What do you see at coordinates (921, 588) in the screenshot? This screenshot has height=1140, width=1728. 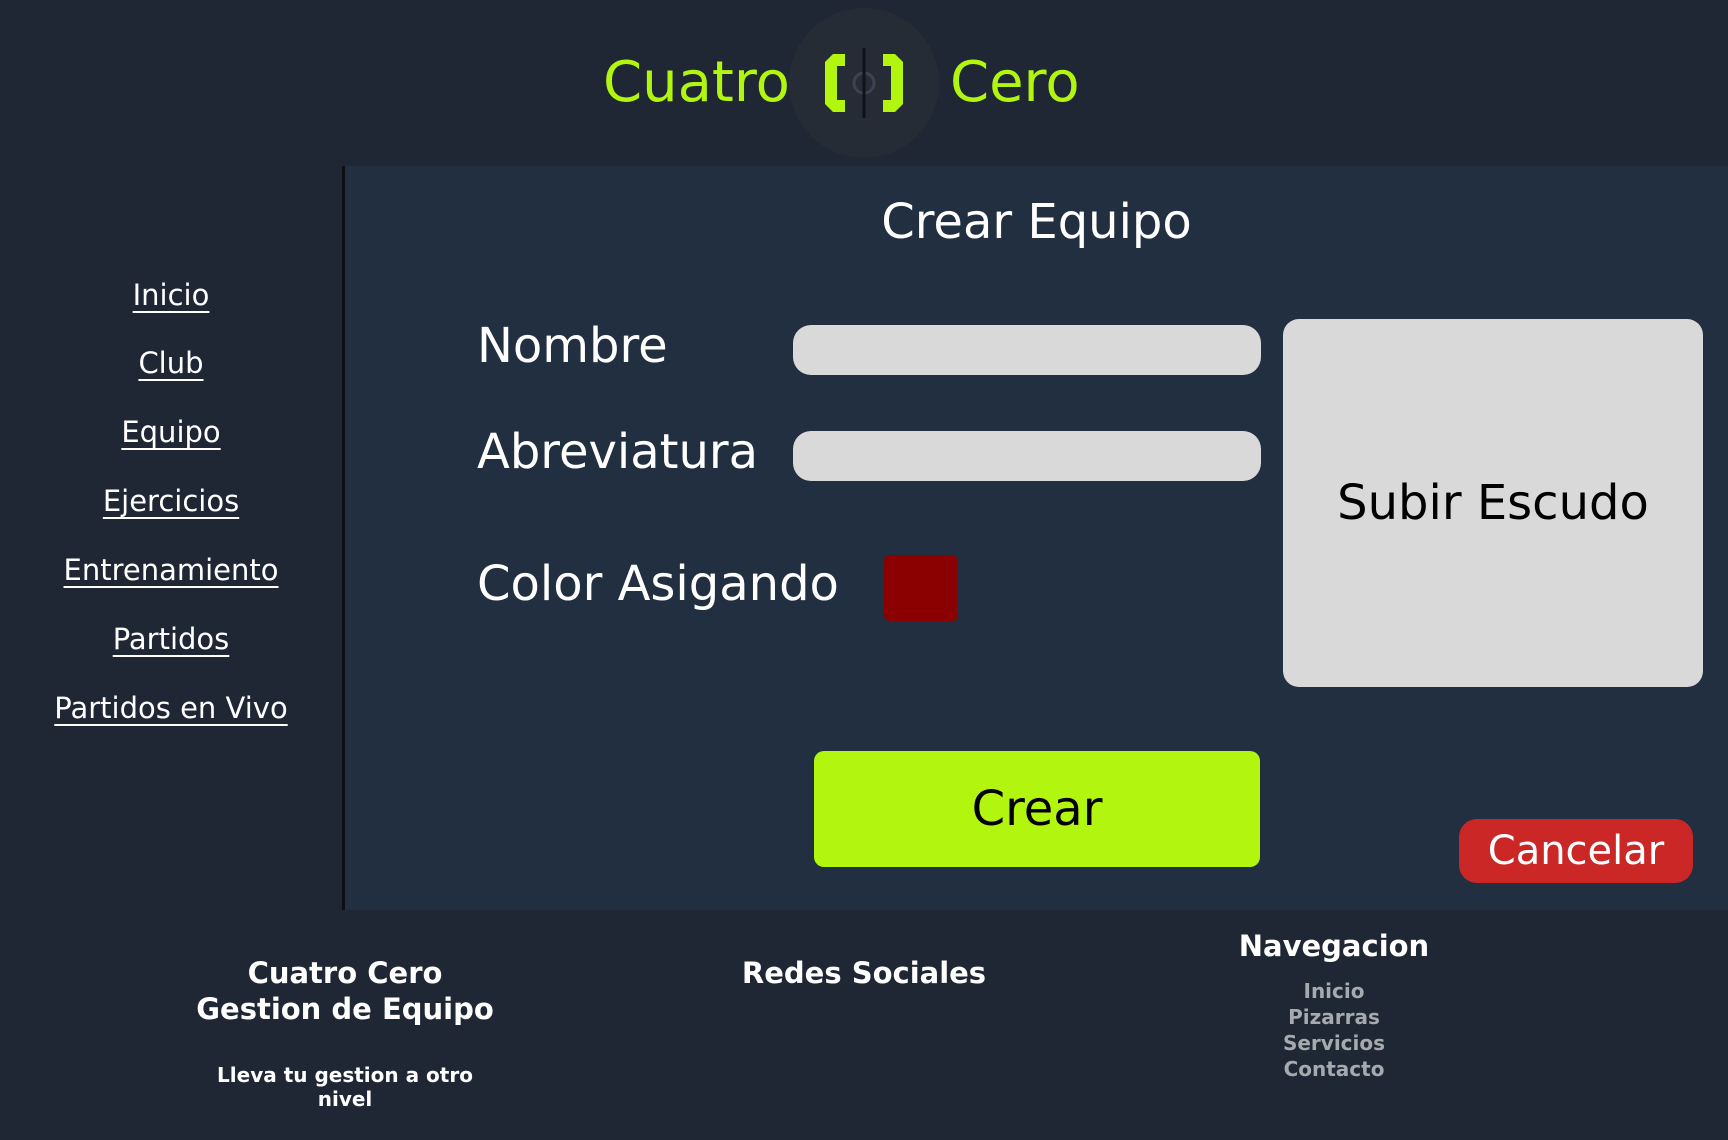 I see `color-picker-swatch` at bounding box center [921, 588].